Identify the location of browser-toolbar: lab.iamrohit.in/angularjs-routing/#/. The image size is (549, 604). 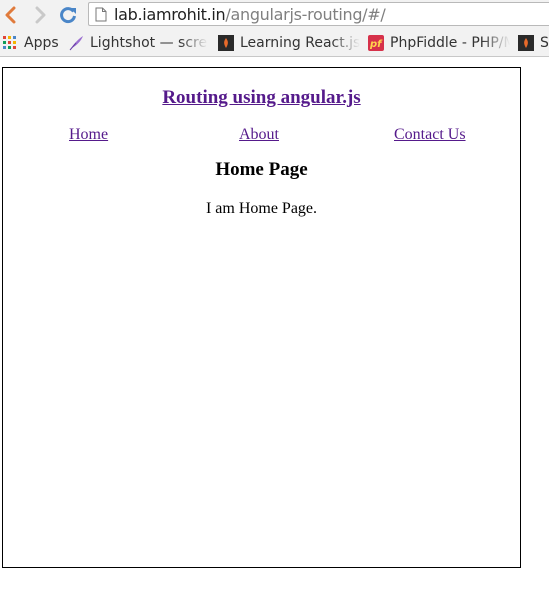
(274, 15).